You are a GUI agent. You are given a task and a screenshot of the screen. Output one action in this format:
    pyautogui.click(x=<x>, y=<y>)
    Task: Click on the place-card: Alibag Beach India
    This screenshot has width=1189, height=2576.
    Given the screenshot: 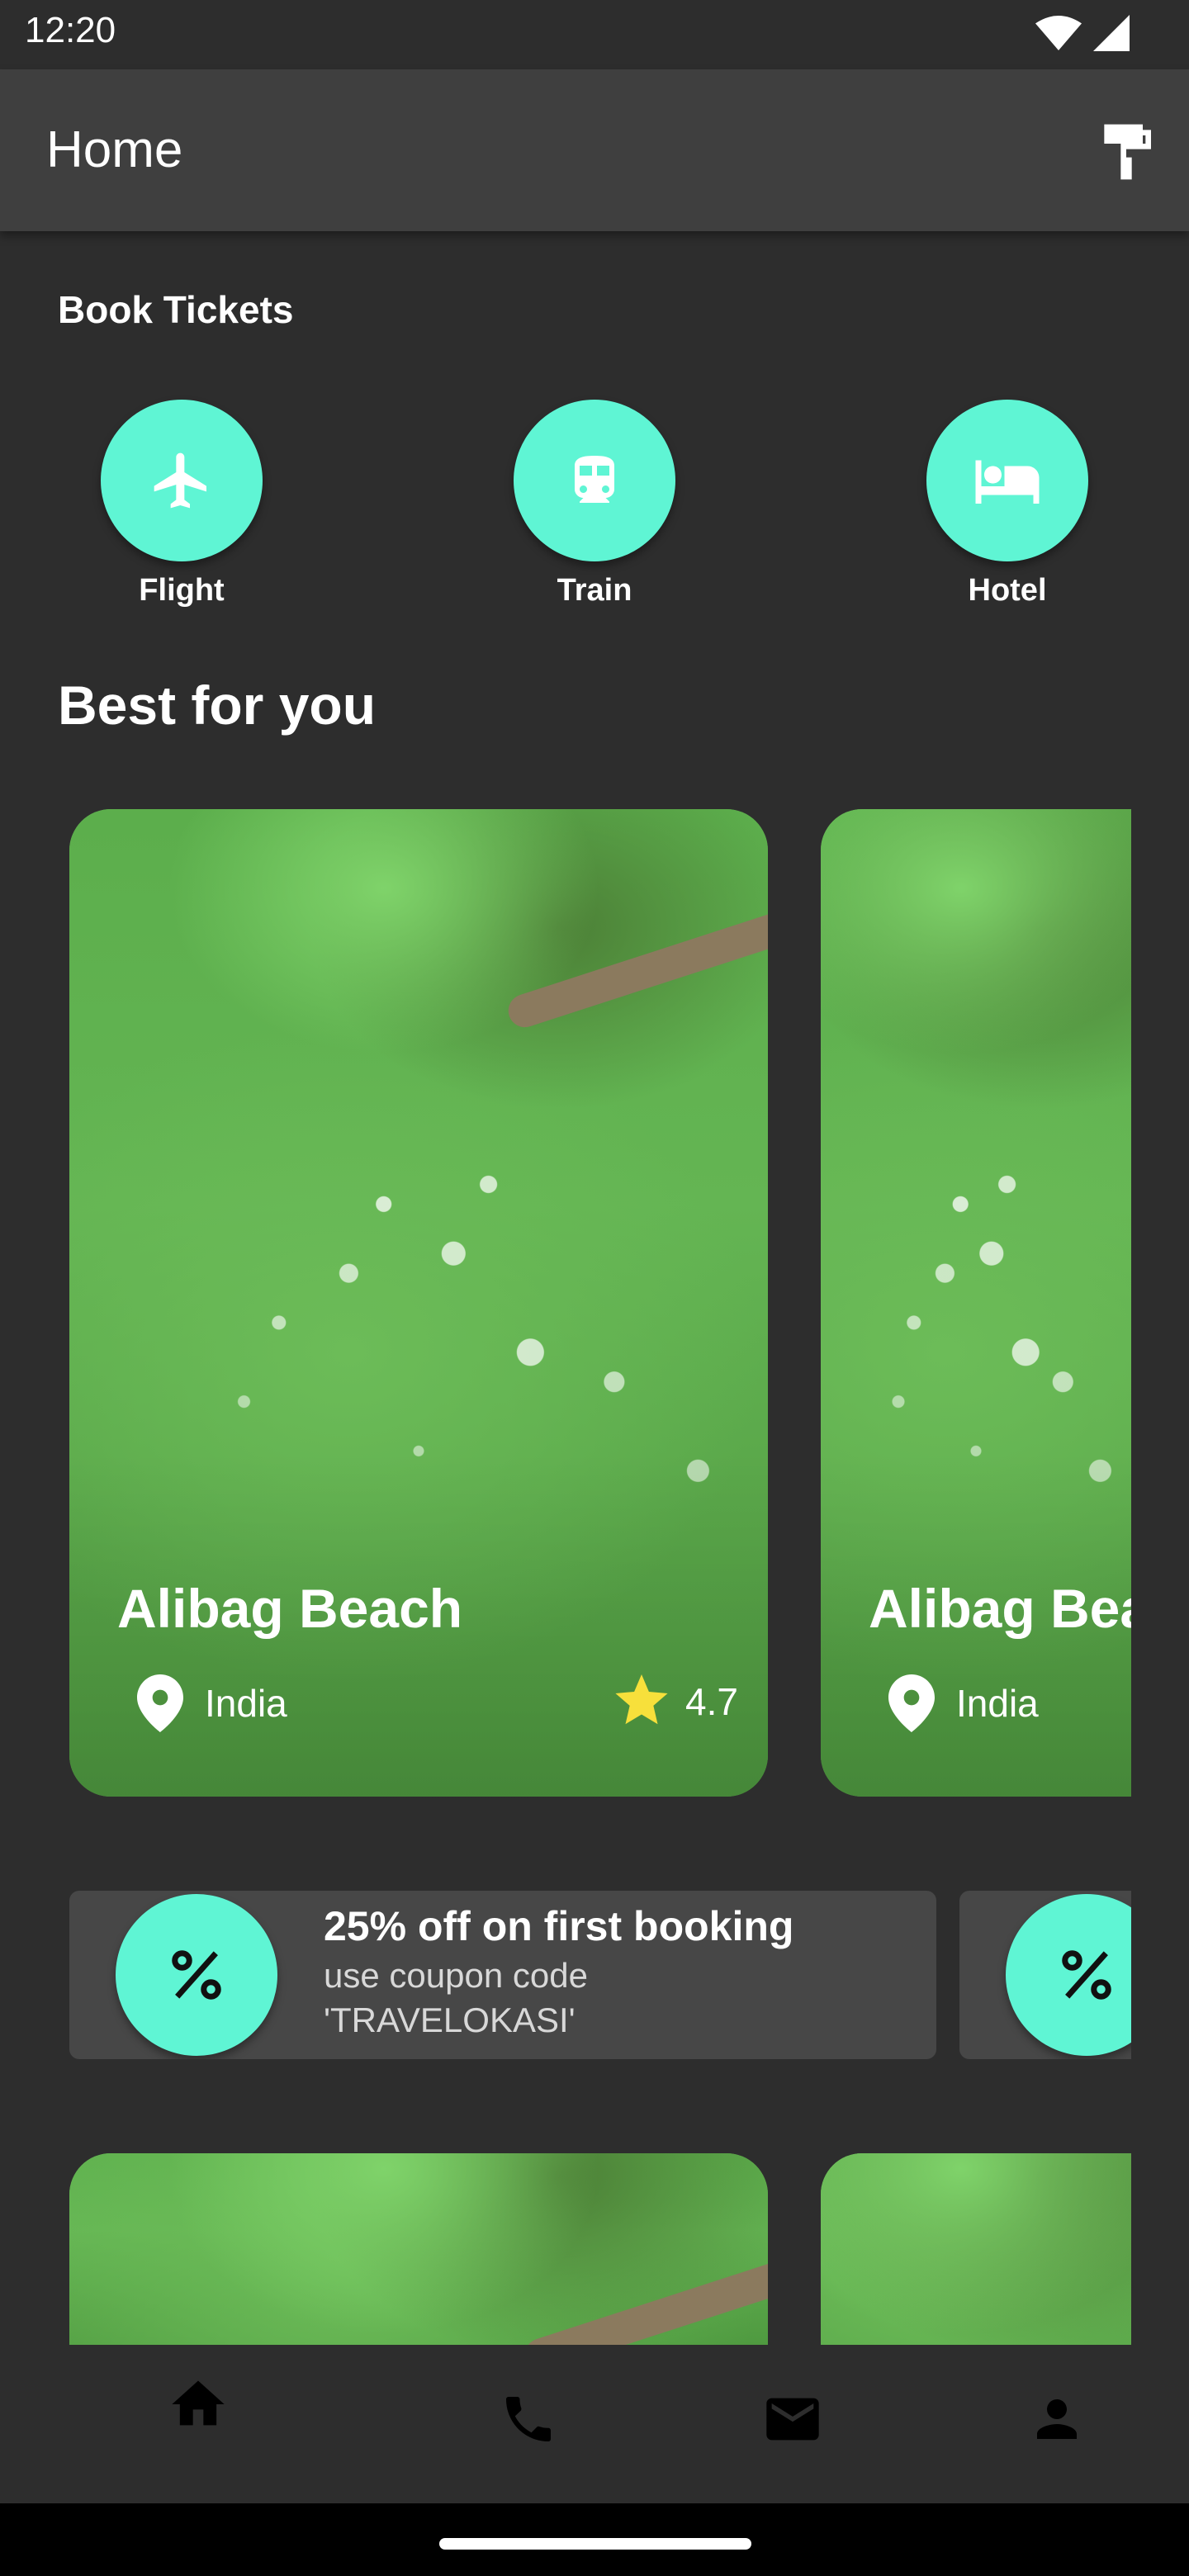 What is the action you would take?
    pyautogui.click(x=976, y=1303)
    